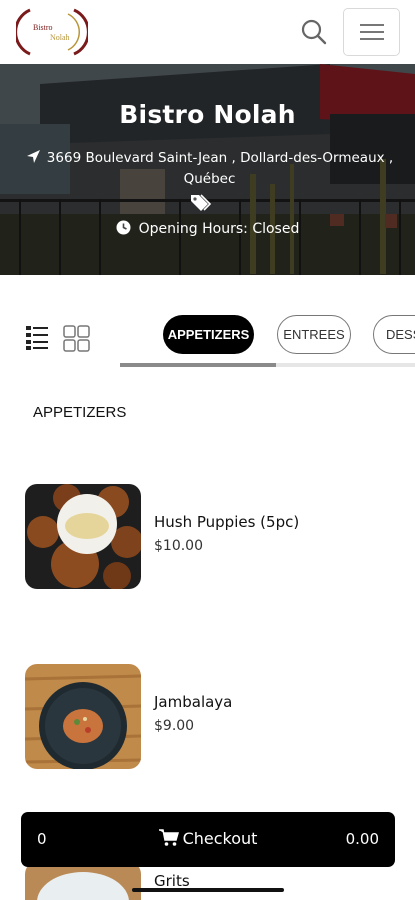 The height and width of the screenshot is (900, 415). I want to click on top-bar: Bistro Nolah, so click(207, 32).